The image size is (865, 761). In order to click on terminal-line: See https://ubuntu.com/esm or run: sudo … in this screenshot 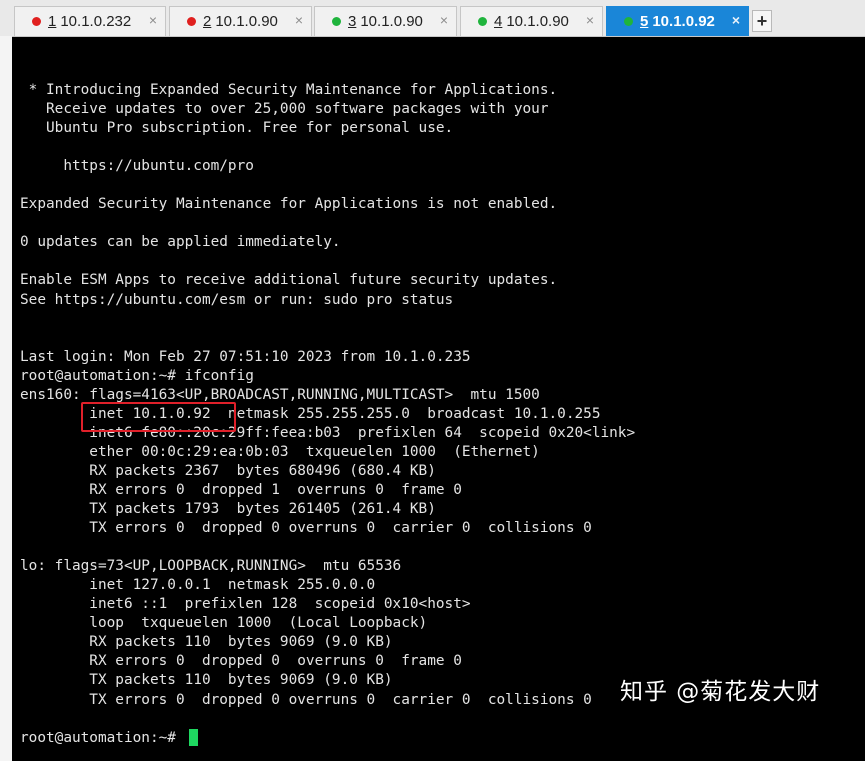, I will do `click(237, 299)`.